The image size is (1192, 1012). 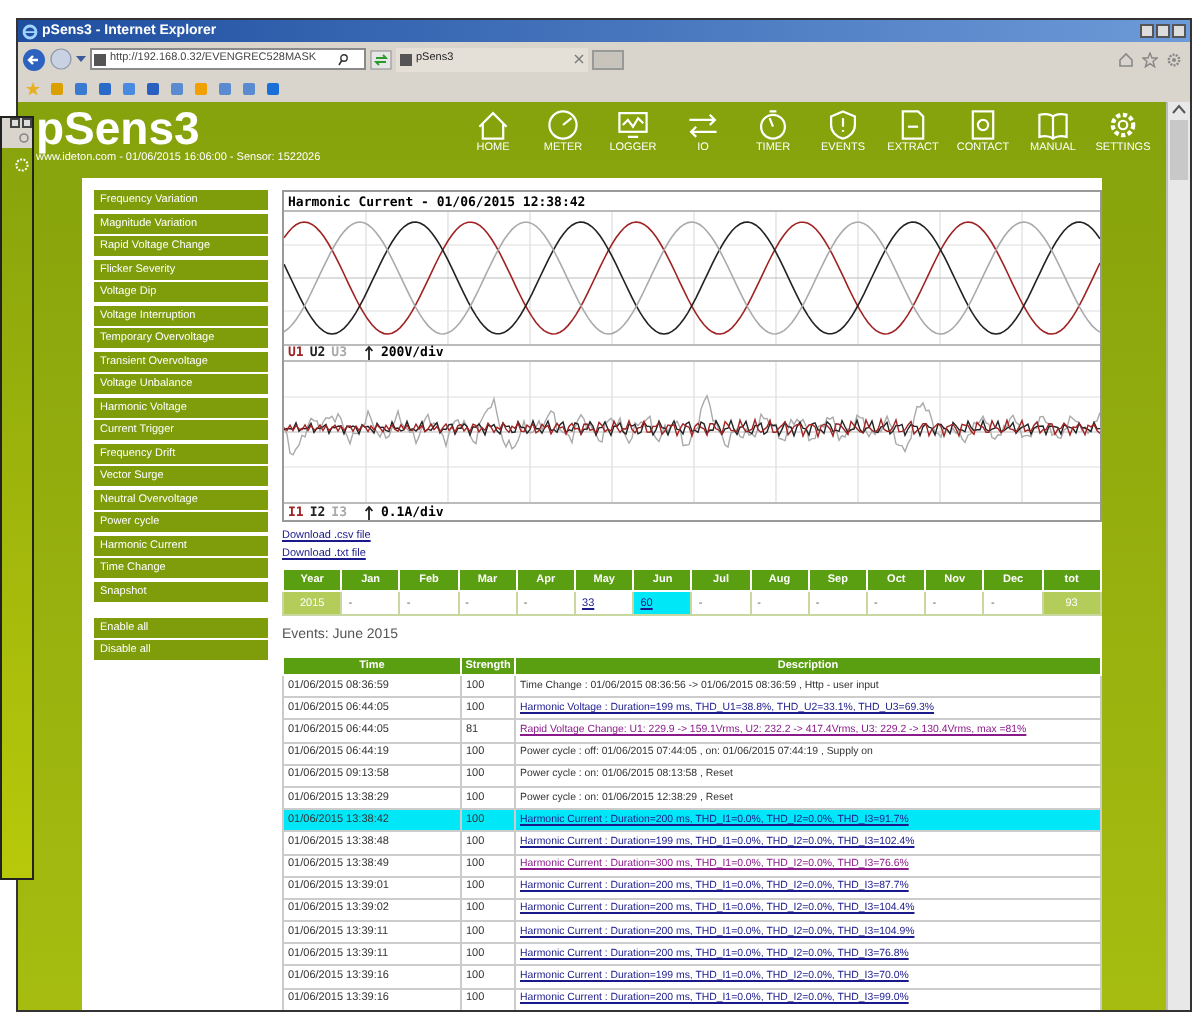 I want to click on close-icon, so click(x=579, y=59).